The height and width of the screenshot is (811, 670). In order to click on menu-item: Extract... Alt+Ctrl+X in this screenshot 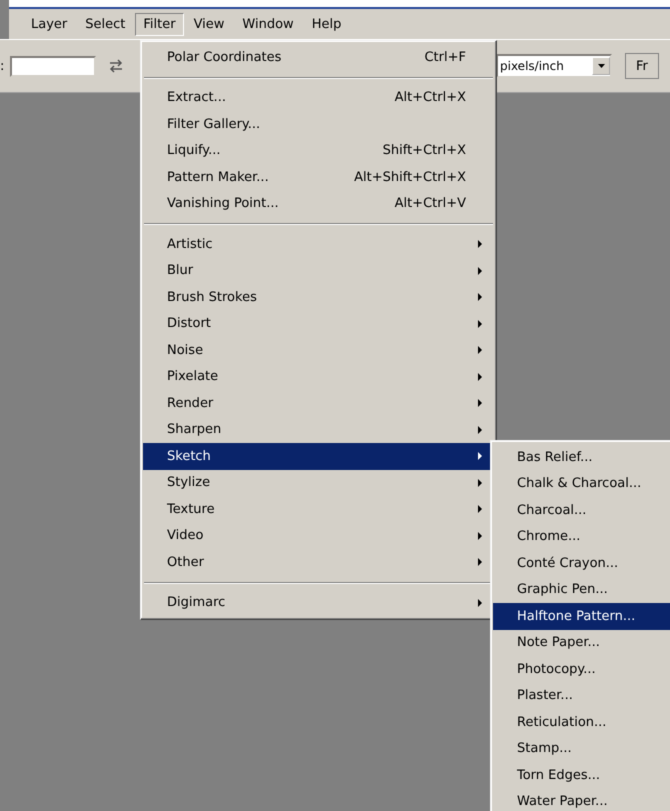, I will do `click(318, 97)`.